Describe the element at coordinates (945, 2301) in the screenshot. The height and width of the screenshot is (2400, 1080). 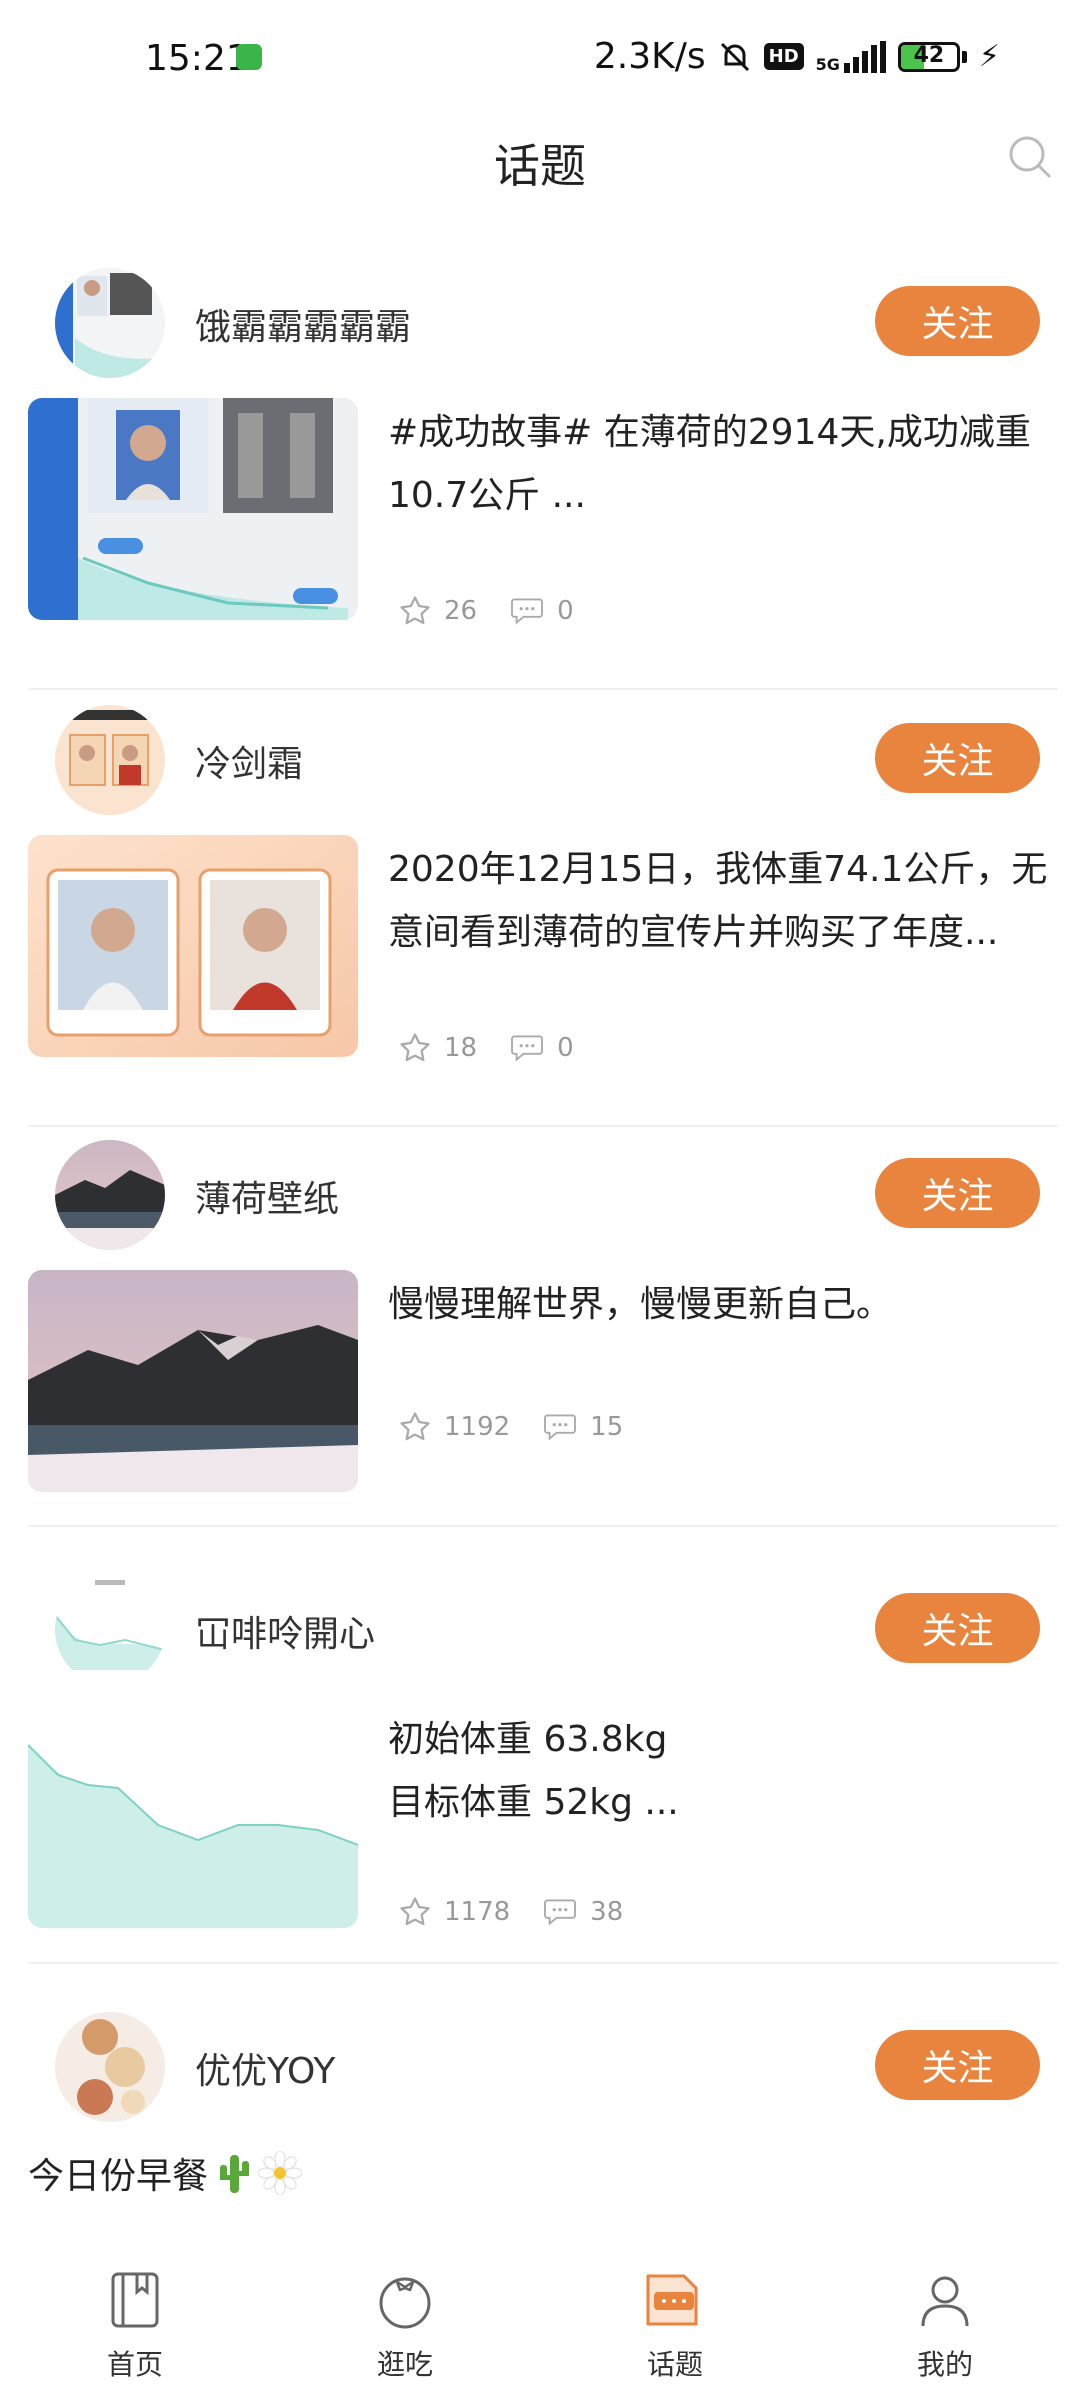
I see `person-icon` at that location.